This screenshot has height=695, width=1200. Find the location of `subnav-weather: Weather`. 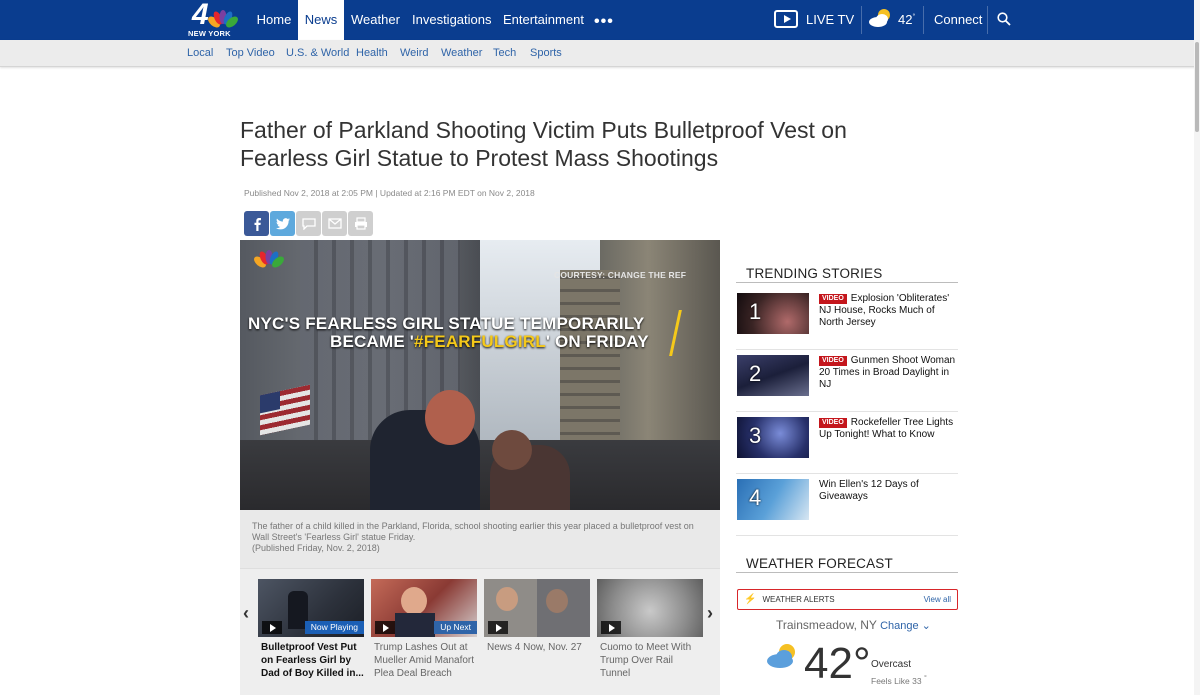

subnav-weather: Weather is located at coordinates (461, 53).